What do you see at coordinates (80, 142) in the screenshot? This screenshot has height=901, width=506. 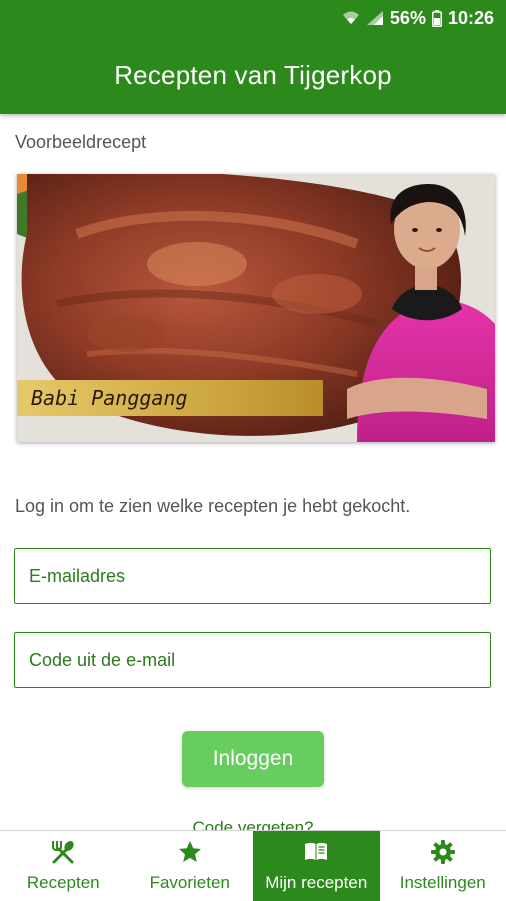 I see `example-recipe-label: Voorbeeldrecept` at bounding box center [80, 142].